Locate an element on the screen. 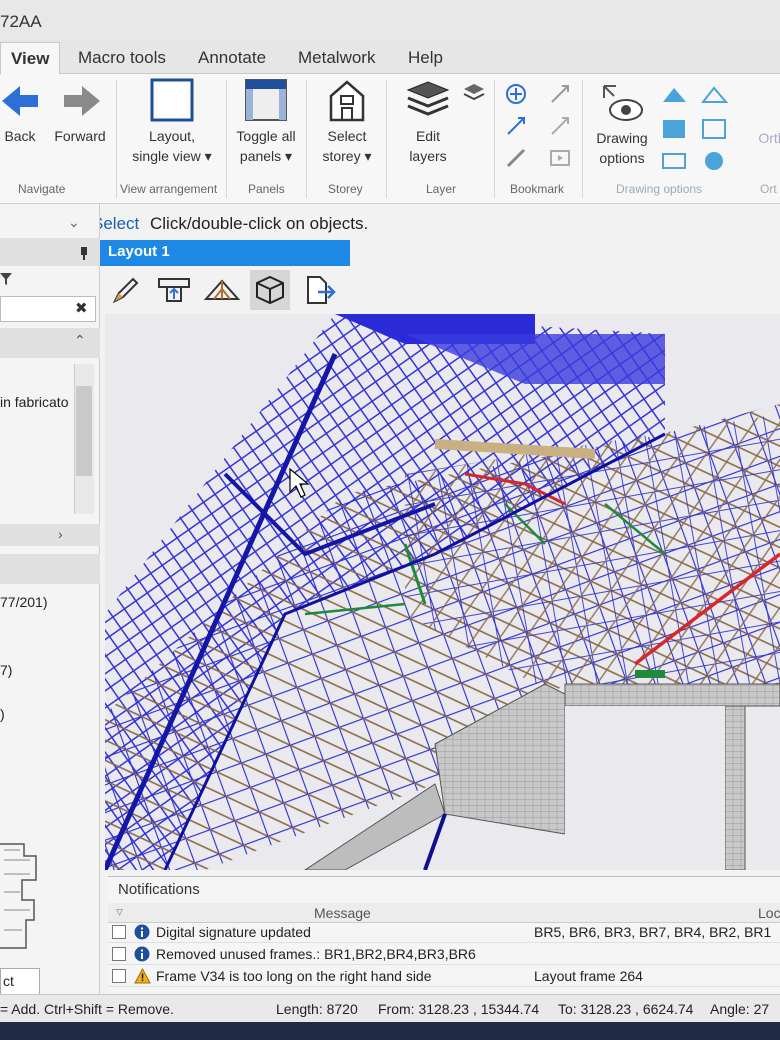 The width and height of the screenshot is (780, 1040). cube-3d-icon is located at coordinates (270, 290).